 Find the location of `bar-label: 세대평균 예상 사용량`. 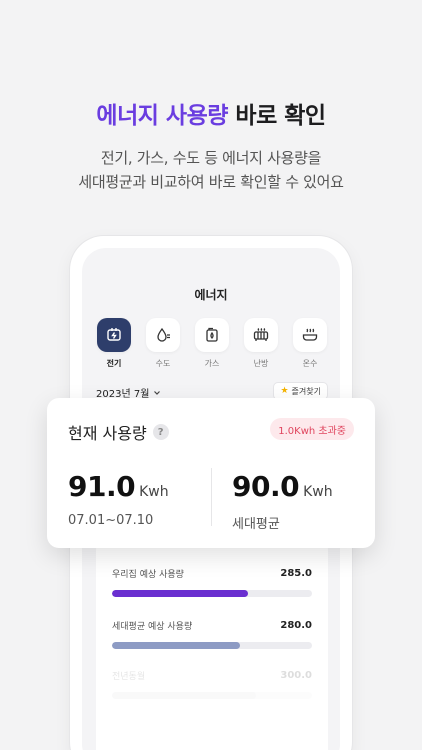

bar-label: 세대평균 예상 사용량 is located at coordinates (152, 626).